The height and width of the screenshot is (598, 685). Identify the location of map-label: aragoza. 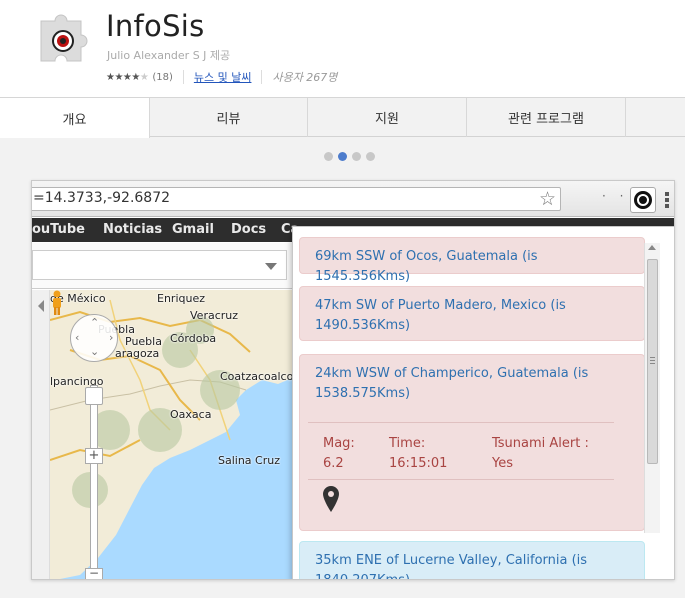
(137, 353).